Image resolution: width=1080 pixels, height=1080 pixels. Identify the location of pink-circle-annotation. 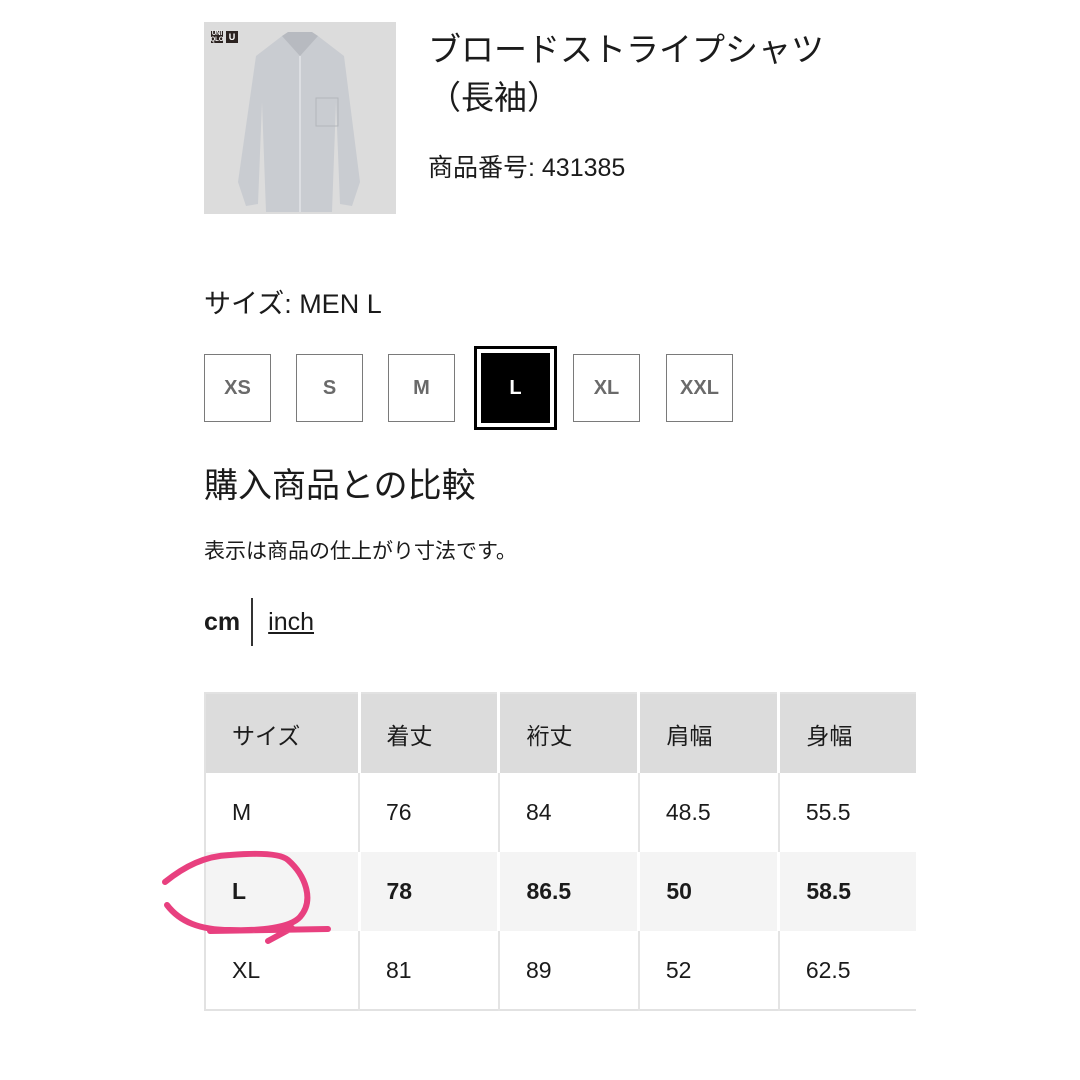
(246, 897).